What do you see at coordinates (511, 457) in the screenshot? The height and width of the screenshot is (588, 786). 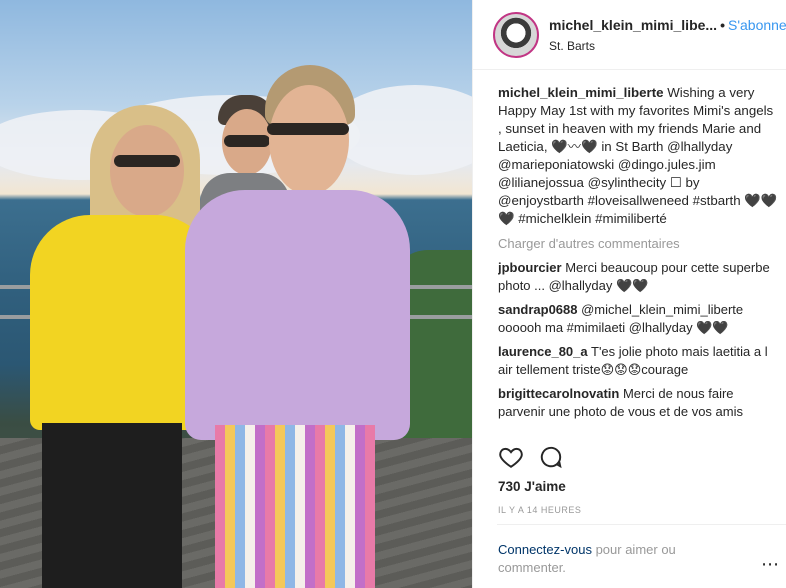 I see `heart-icon` at bounding box center [511, 457].